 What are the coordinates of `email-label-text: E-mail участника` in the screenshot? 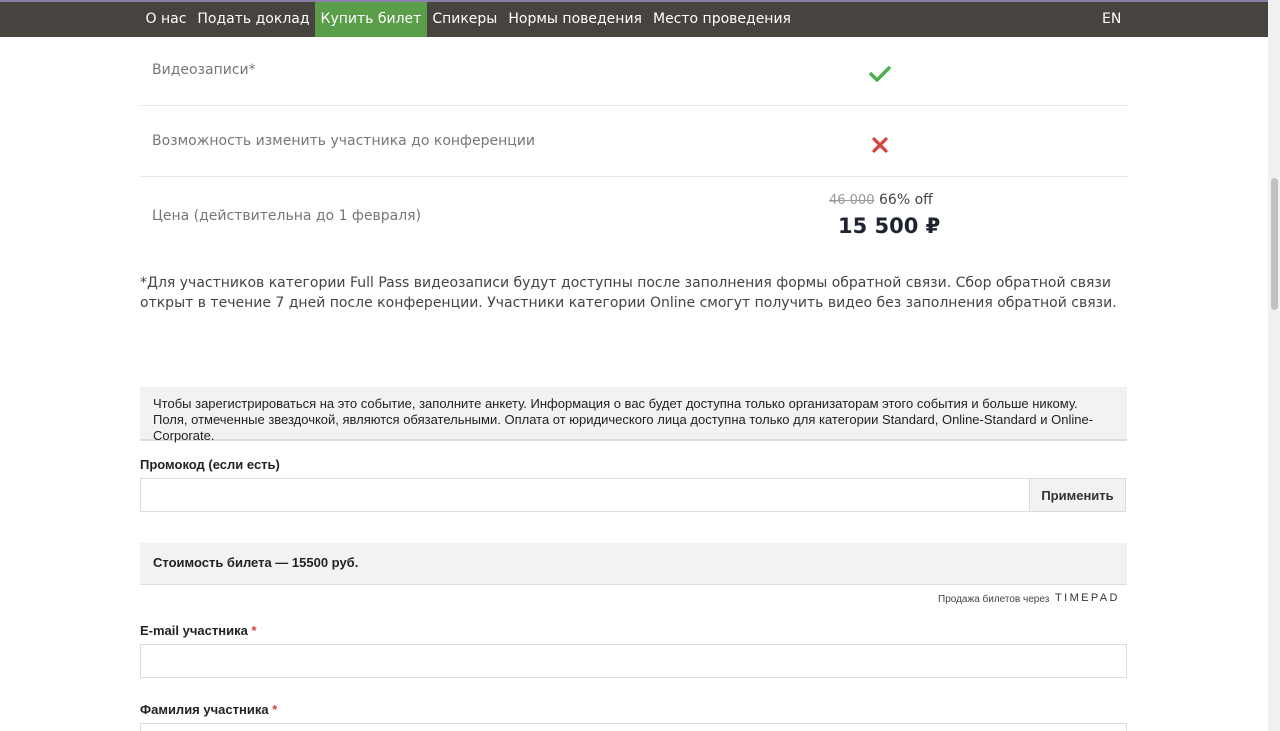 It's located at (194, 630).